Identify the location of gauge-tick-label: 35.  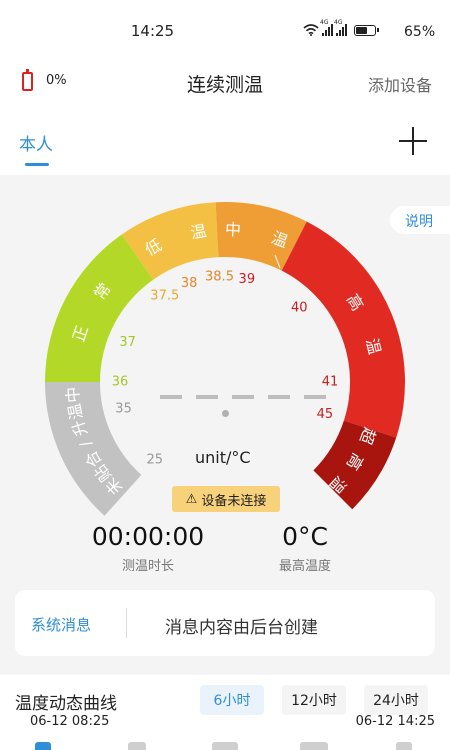
(123, 409).